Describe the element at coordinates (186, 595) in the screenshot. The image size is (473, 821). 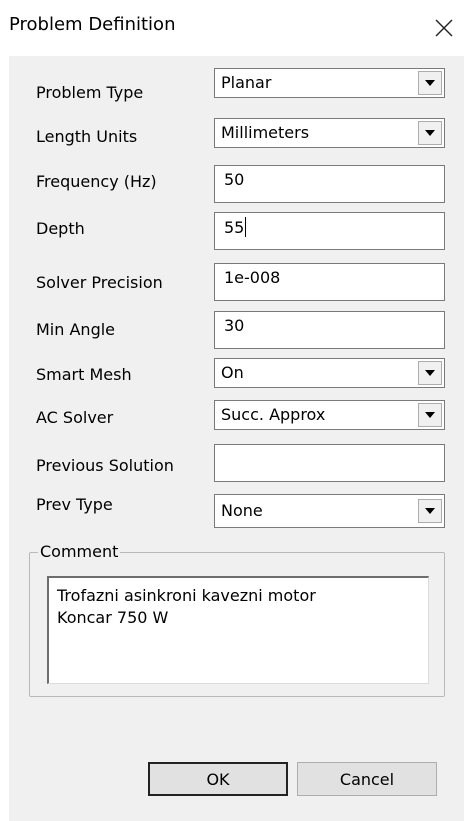
I see `comment-line: Trofazni asinkroni kavezni motor` at that location.